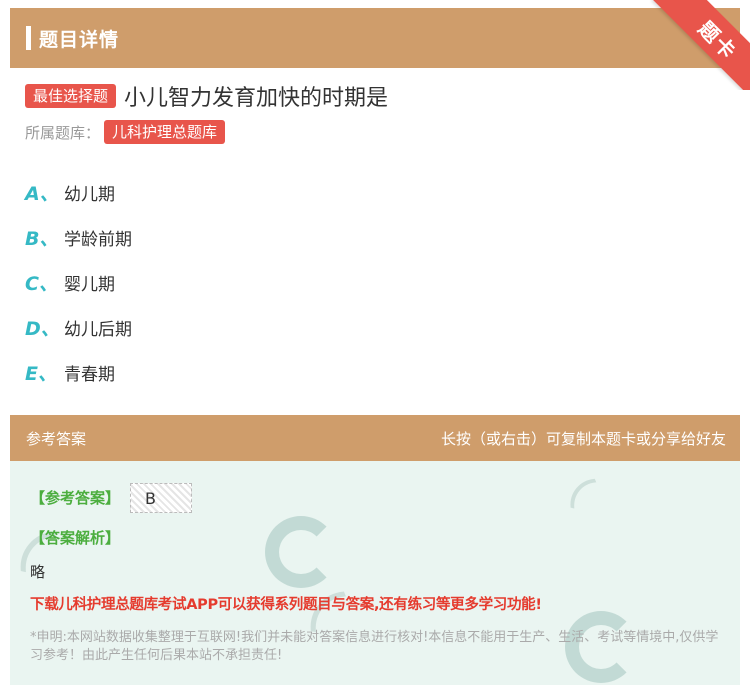  I want to click on option-d: D、 幼儿后期, so click(78, 327).